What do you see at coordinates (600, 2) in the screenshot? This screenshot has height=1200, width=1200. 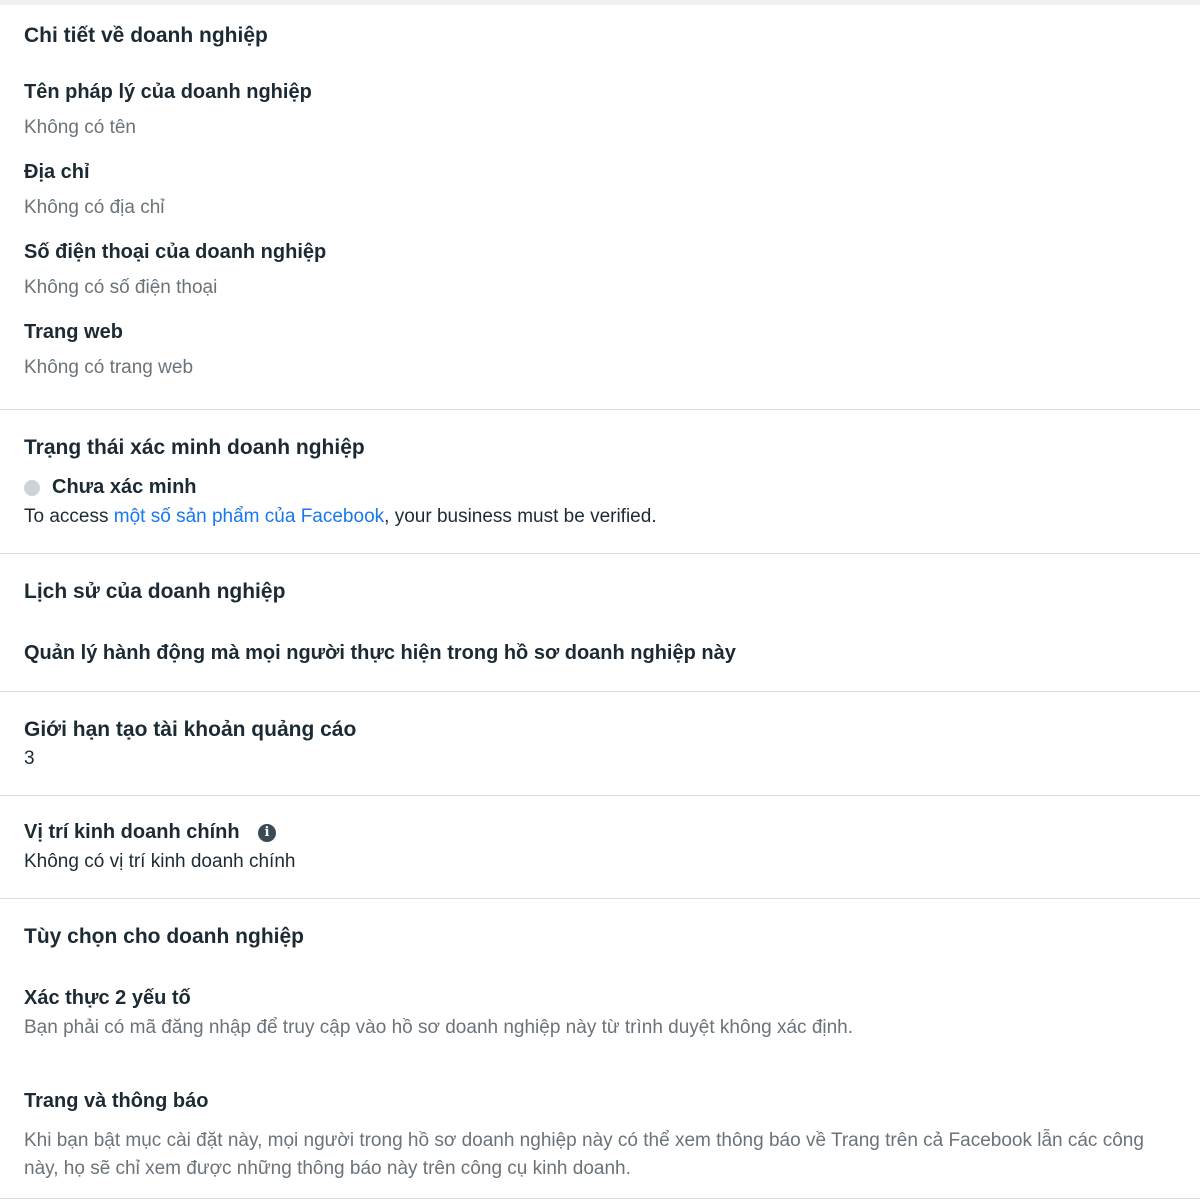 I see `top-strip` at bounding box center [600, 2].